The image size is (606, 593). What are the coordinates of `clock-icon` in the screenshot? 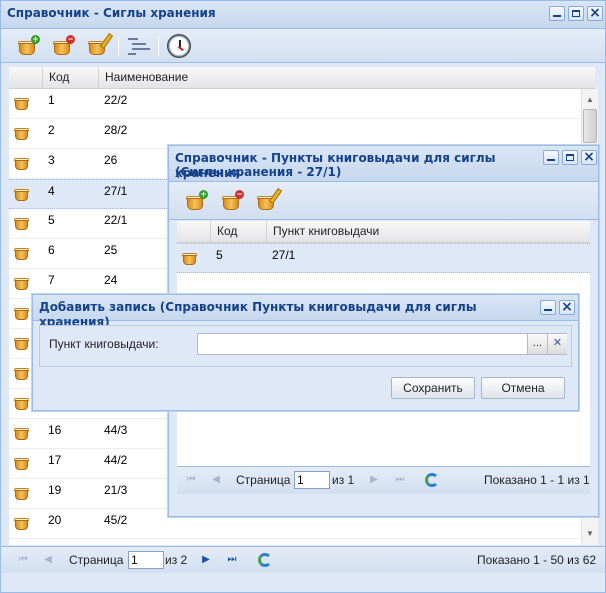 It's located at (179, 46).